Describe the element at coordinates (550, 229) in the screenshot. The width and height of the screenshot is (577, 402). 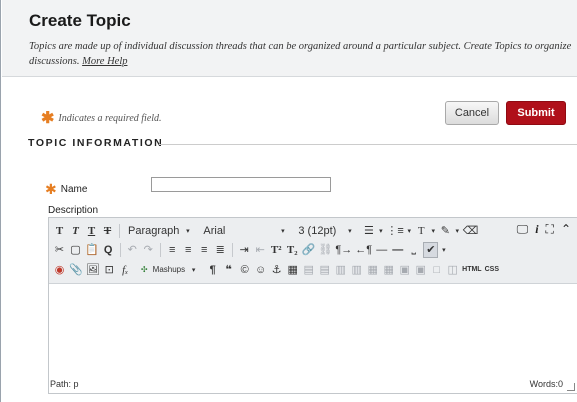
I see `fullscreen-icon: ⛶` at that location.